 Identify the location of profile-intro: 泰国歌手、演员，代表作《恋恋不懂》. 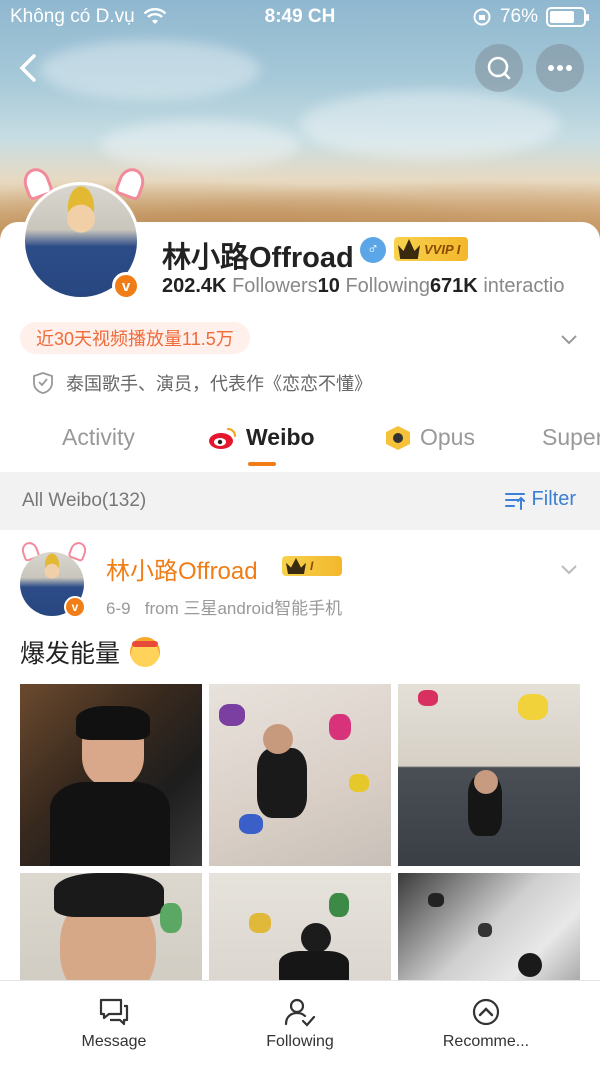
(202, 383).